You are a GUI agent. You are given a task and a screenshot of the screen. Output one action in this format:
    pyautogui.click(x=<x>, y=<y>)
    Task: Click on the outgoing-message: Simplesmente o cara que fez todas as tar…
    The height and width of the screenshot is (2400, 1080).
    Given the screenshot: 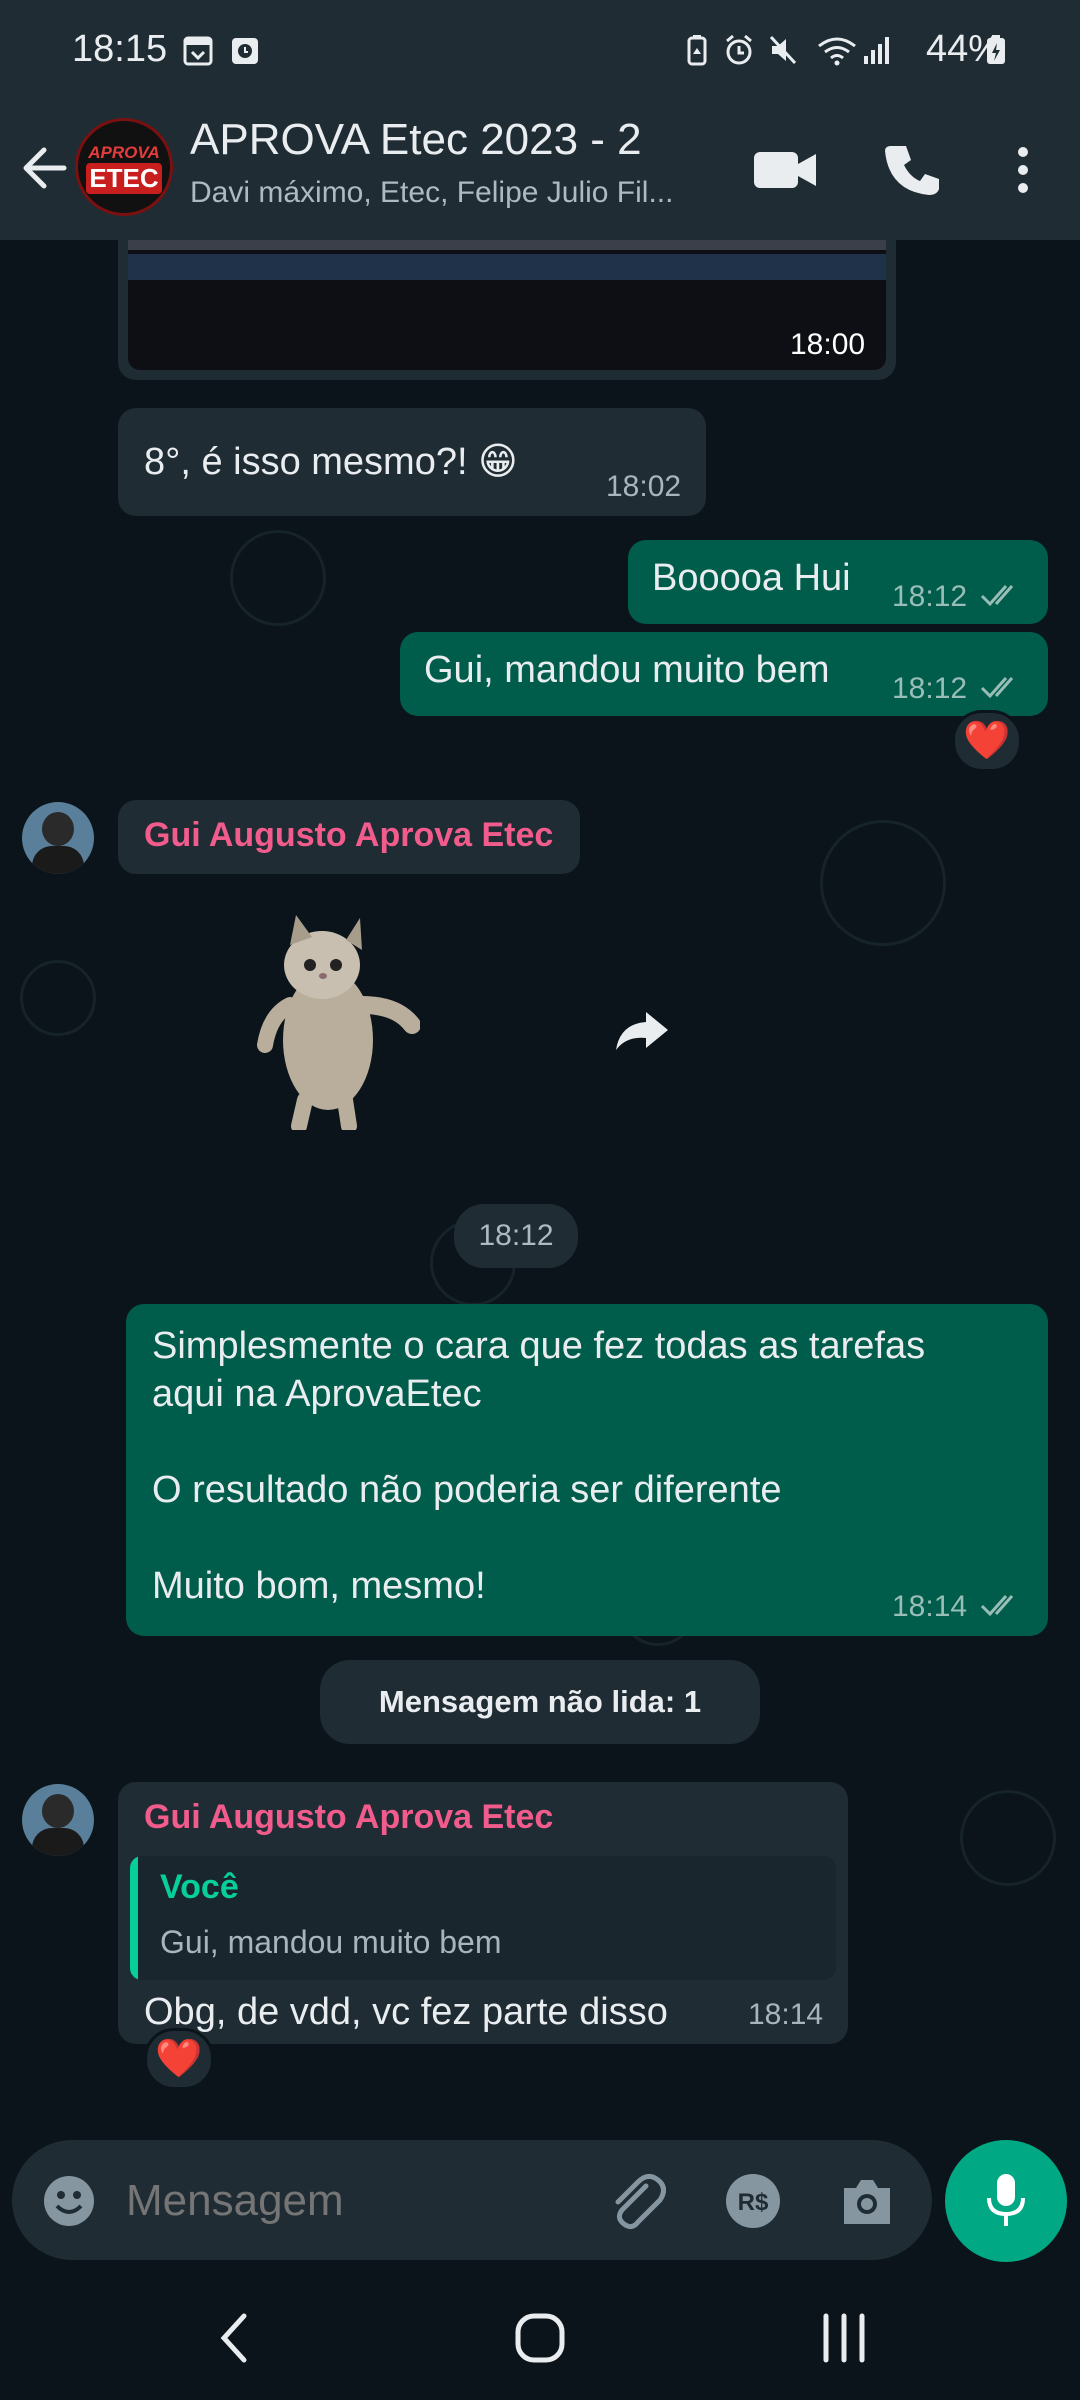 What is the action you would take?
    pyautogui.click(x=587, y=1470)
    